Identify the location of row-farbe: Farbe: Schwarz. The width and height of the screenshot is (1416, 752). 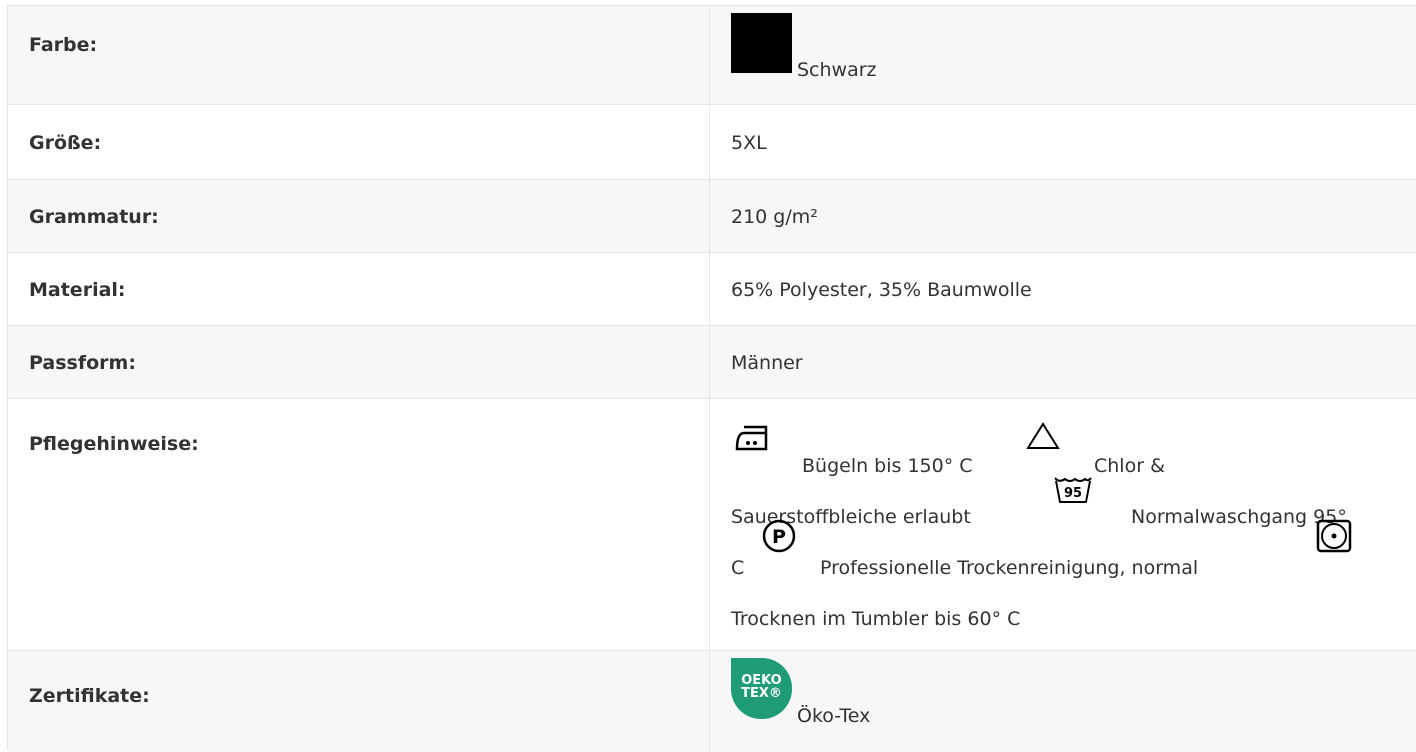
(712, 55).